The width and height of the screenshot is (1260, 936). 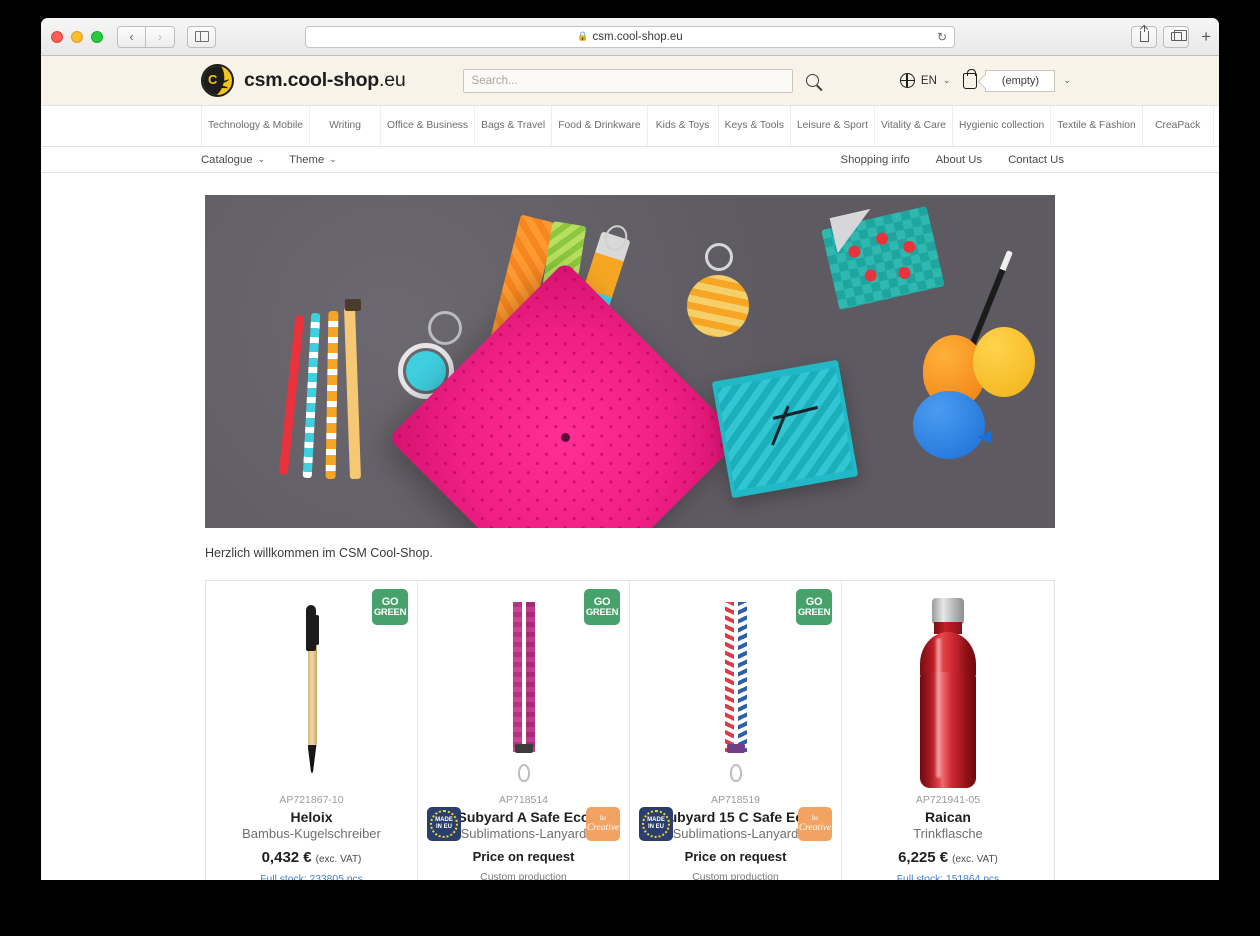 What do you see at coordinates (523, 800) in the screenshot?
I see `product-sku: AP718514` at bounding box center [523, 800].